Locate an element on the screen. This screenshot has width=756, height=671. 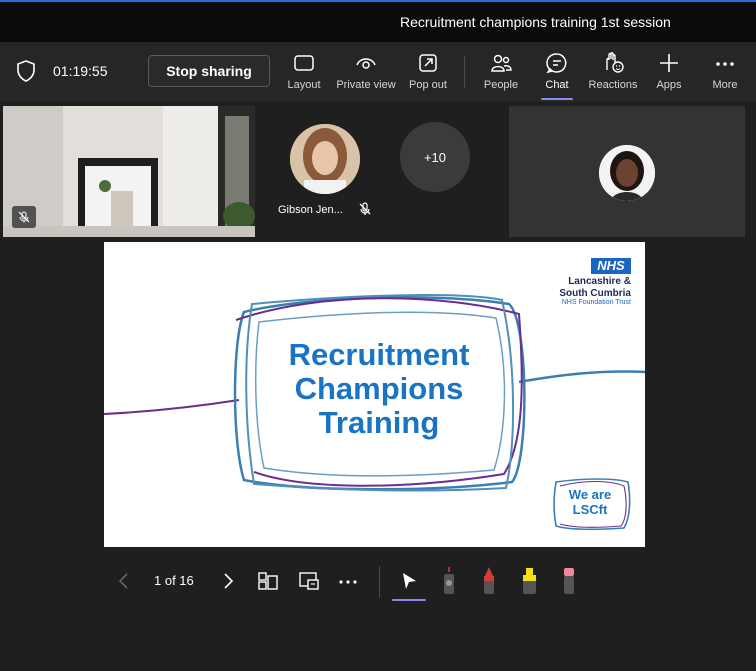
people-icon is located at coordinates (501, 63).